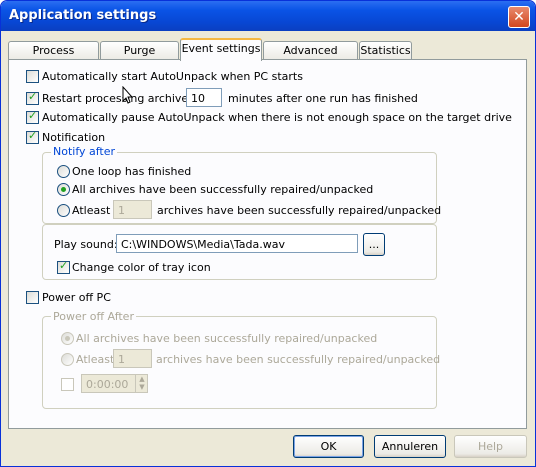  What do you see at coordinates (84, 151) in the screenshot?
I see `notify-after-title: Notify after` at bounding box center [84, 151].